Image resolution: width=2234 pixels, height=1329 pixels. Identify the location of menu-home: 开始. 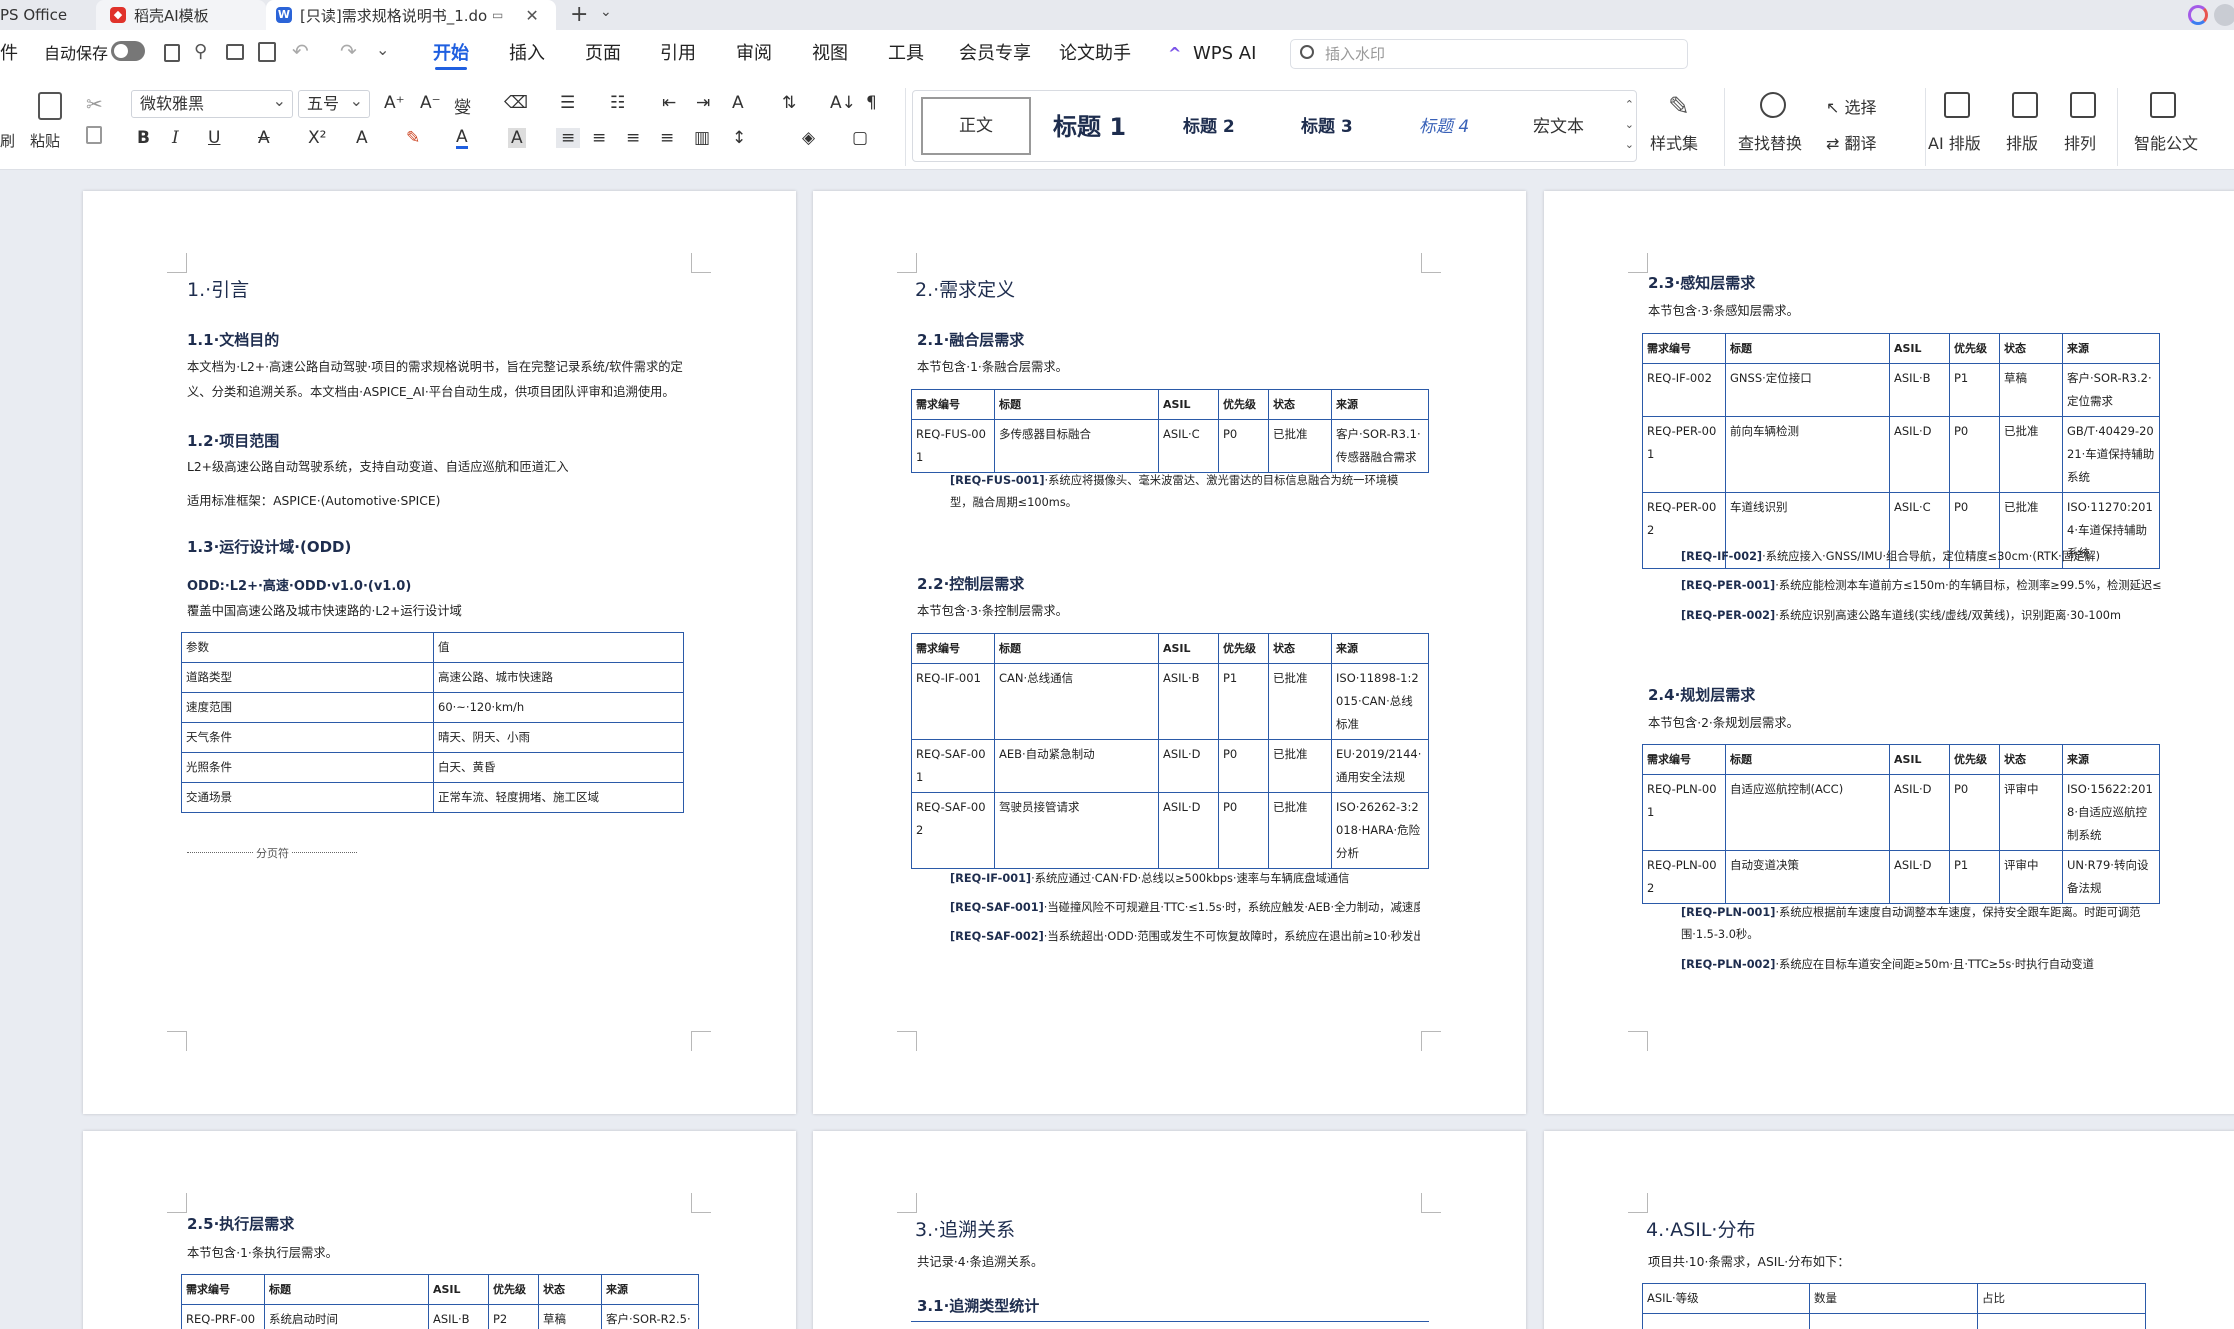
(451, 54).